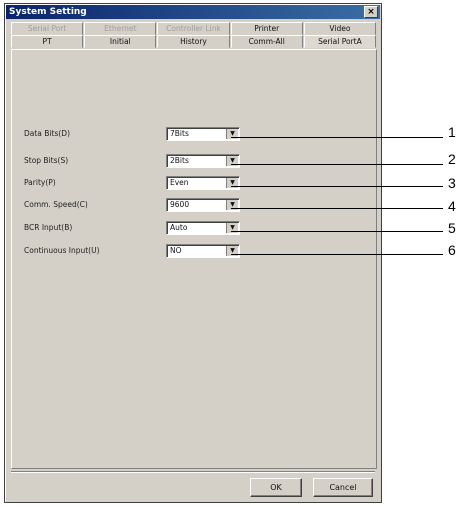  What do you see at coordinates (203, 161) in the screenshot?
I see `stop-bits-select: 2Bits ▼` at bounding box center [203, 161].